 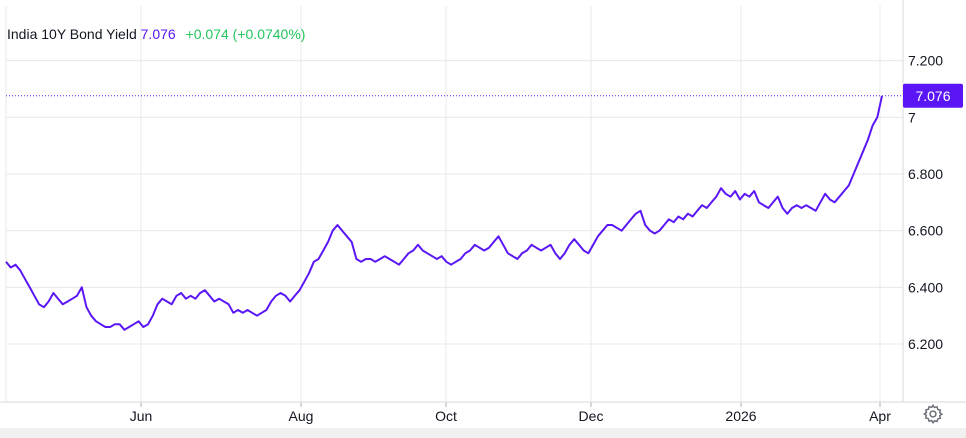 I want to click on x-tick-label: Apr, so click(x=880, y=416).